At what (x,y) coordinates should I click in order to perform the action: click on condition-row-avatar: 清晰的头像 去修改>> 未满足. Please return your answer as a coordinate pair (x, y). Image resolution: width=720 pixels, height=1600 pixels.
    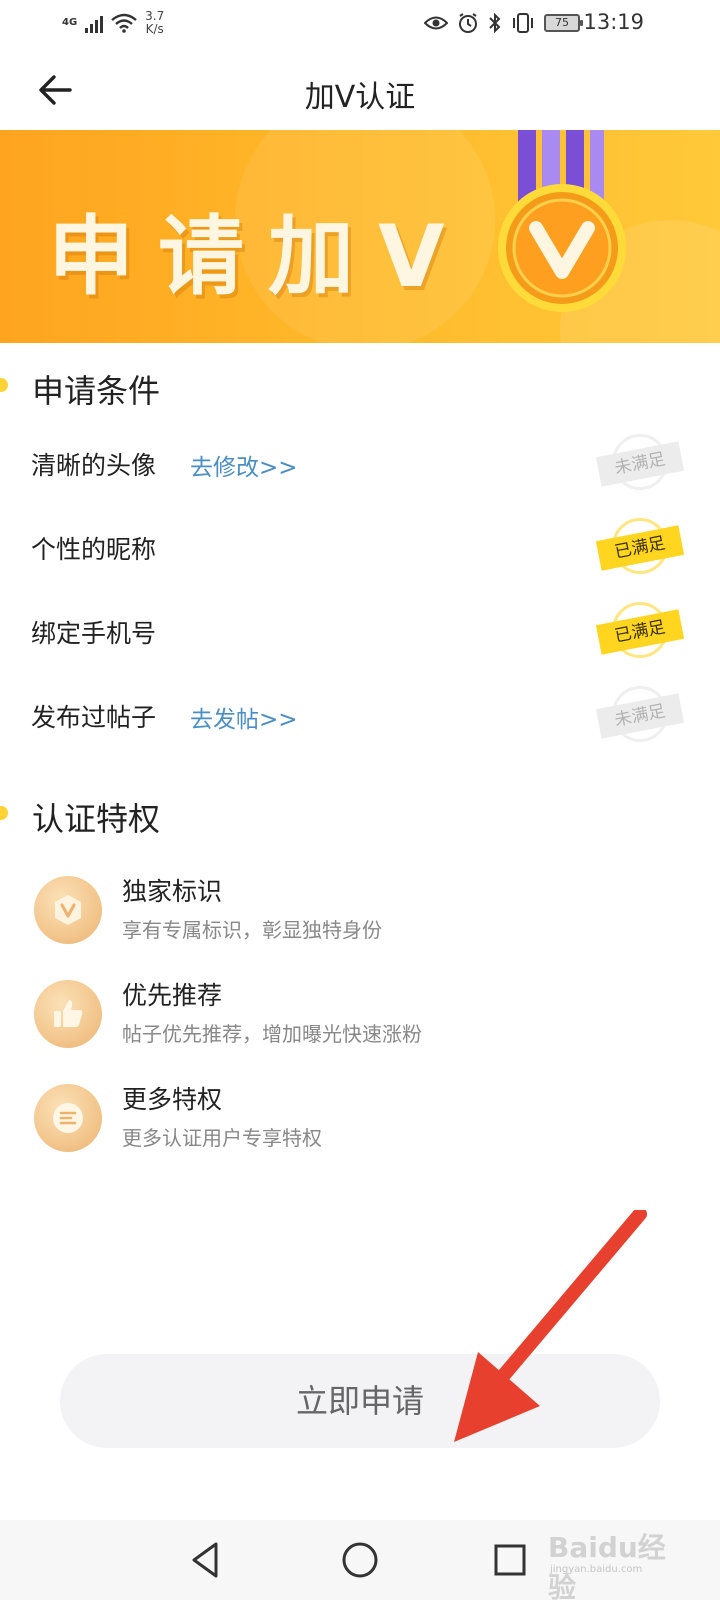
    Looking at the image, I should click on (360, 462).